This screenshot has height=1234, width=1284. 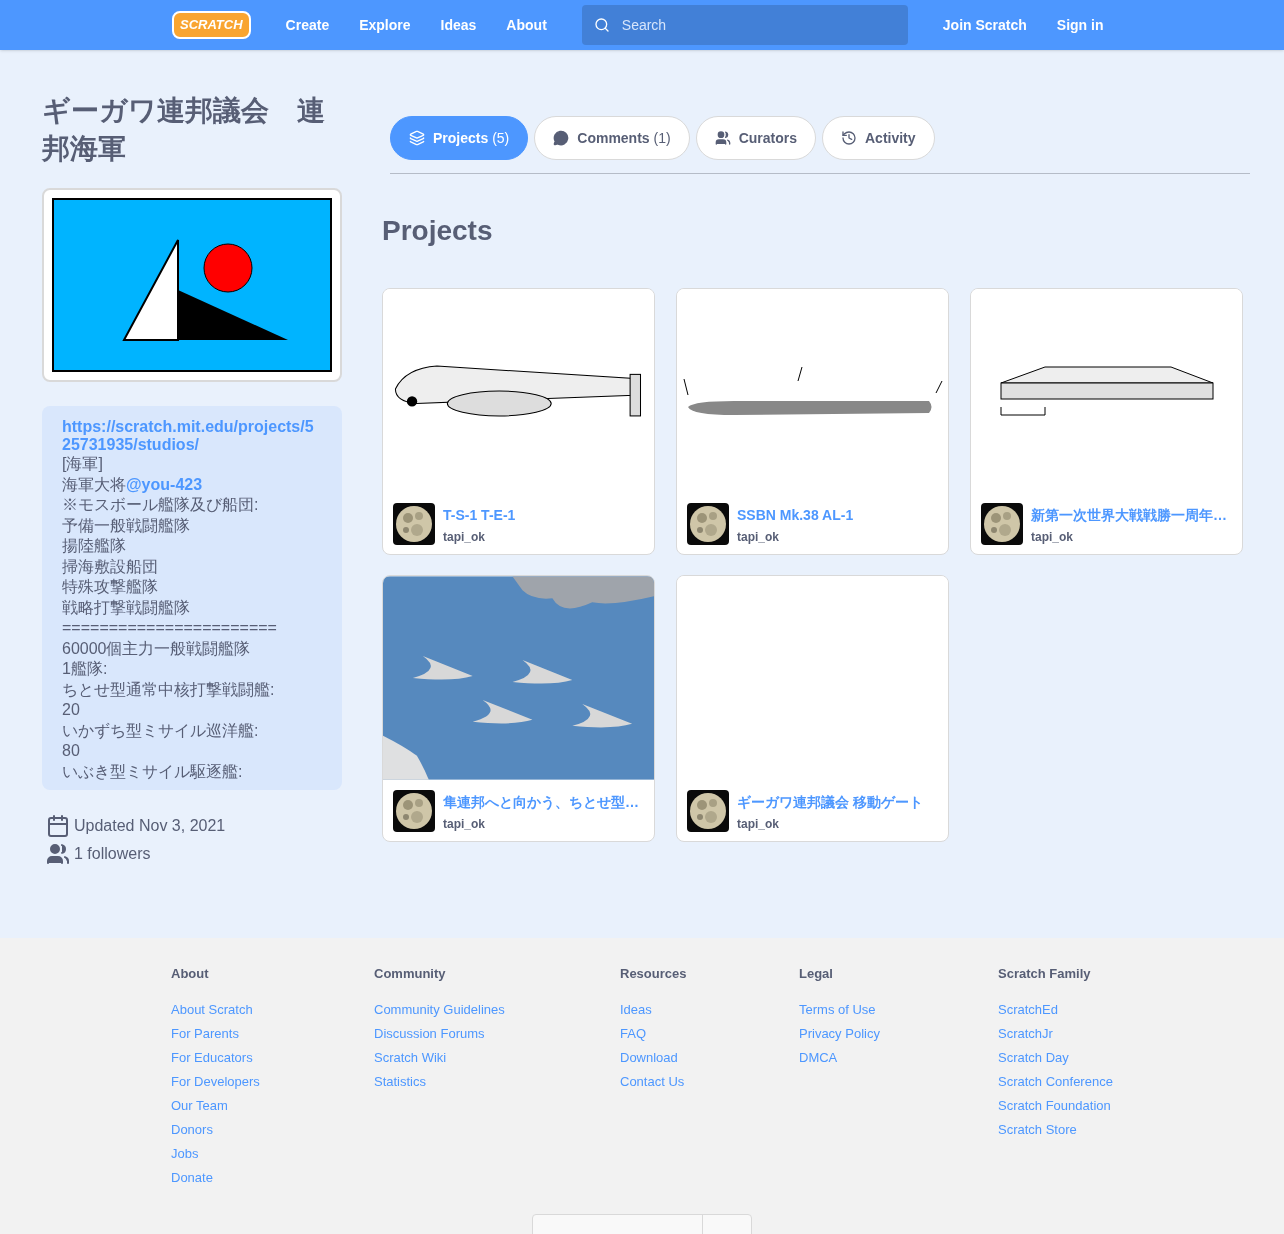 What do you see at coordinates (71, 710) in the screenshot?
I see `description-line: 20` at bounding box center [71, 710].